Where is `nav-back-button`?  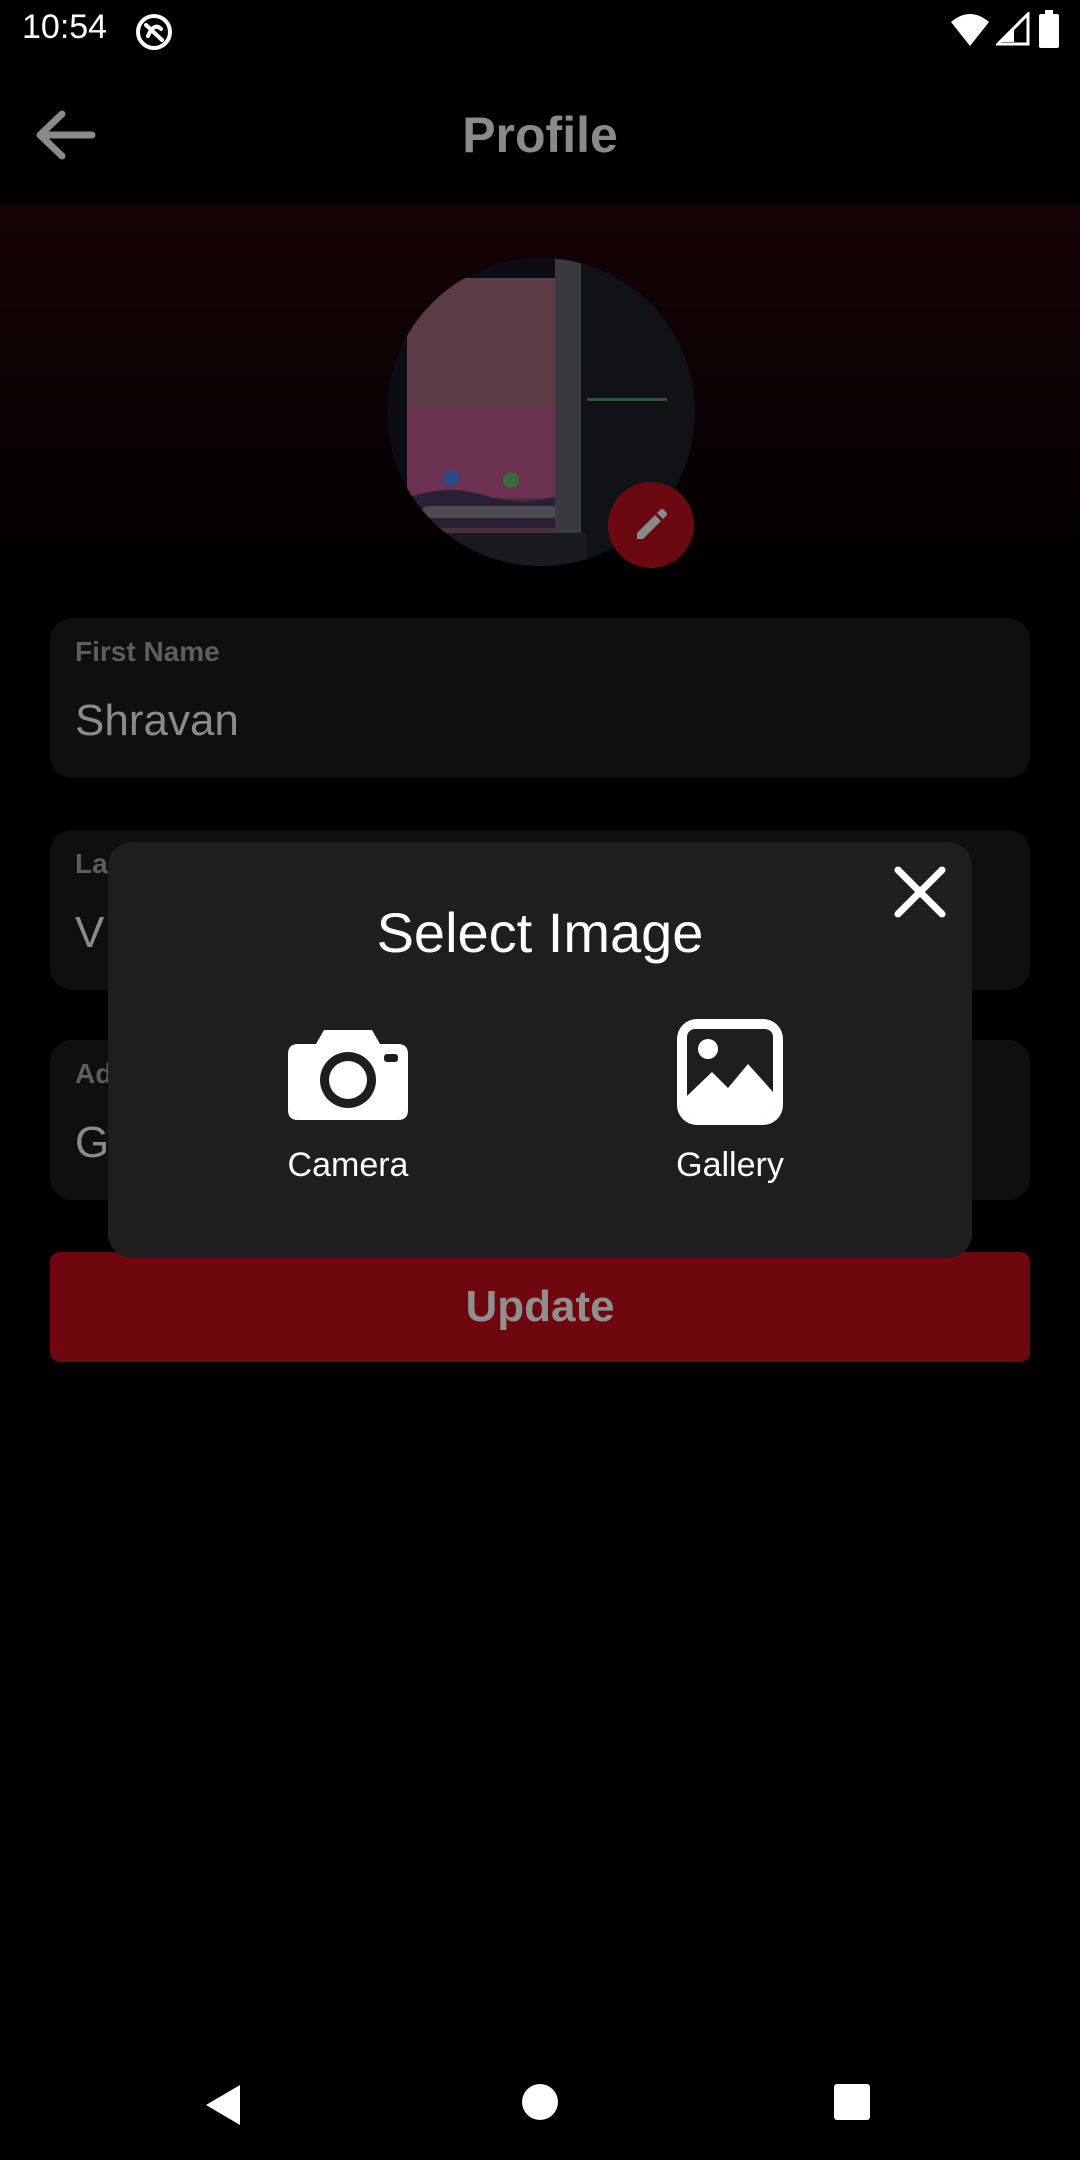
nav-back-button is located at coordinates (225, 2105).